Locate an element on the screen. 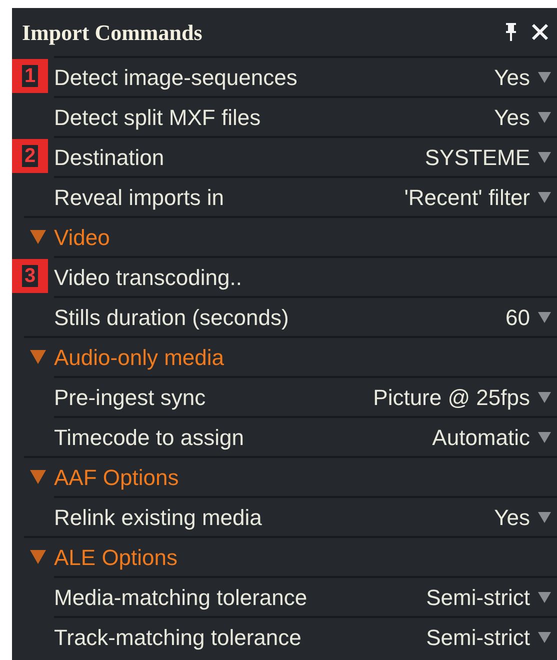 The height and width of the screenshot is (660, 557). step-number-badge: 2 is located at coordinates (30, 156).